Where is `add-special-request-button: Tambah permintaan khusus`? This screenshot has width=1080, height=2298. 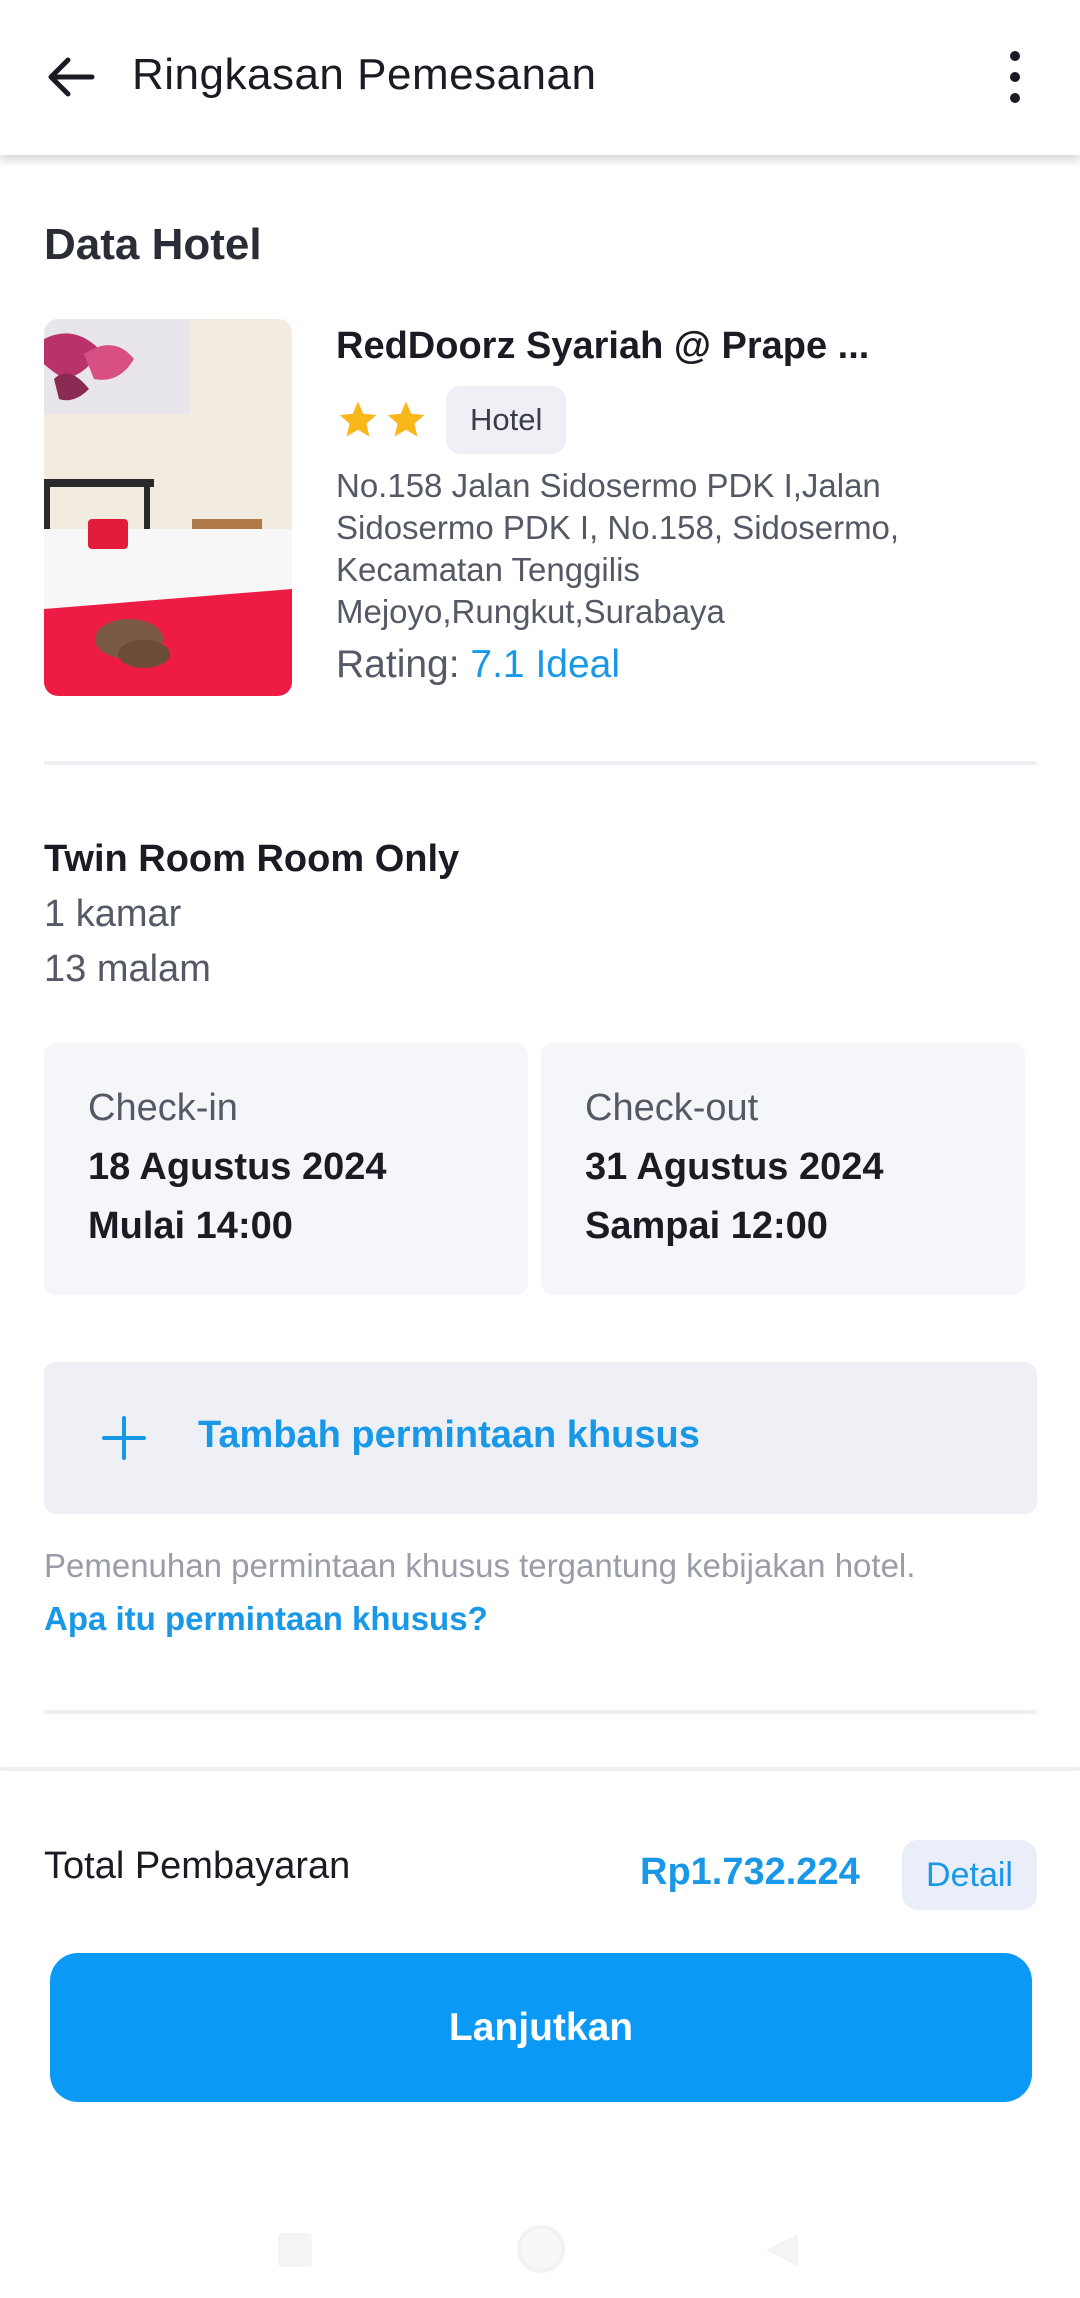
add-special-request-button: Tambah permintaan khusus is located at coordinates (540, 1438).